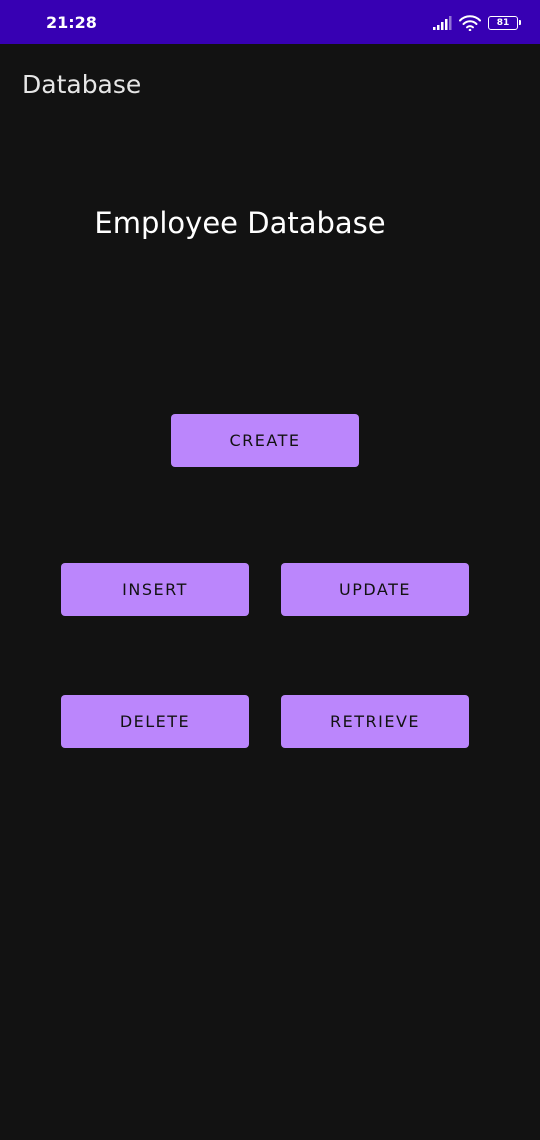 This screenshot has width=540, height=1140. What do you see at coordinates (442, 23) in the screenshot?
I see `signal-icon` at bounding box center [442, 23].